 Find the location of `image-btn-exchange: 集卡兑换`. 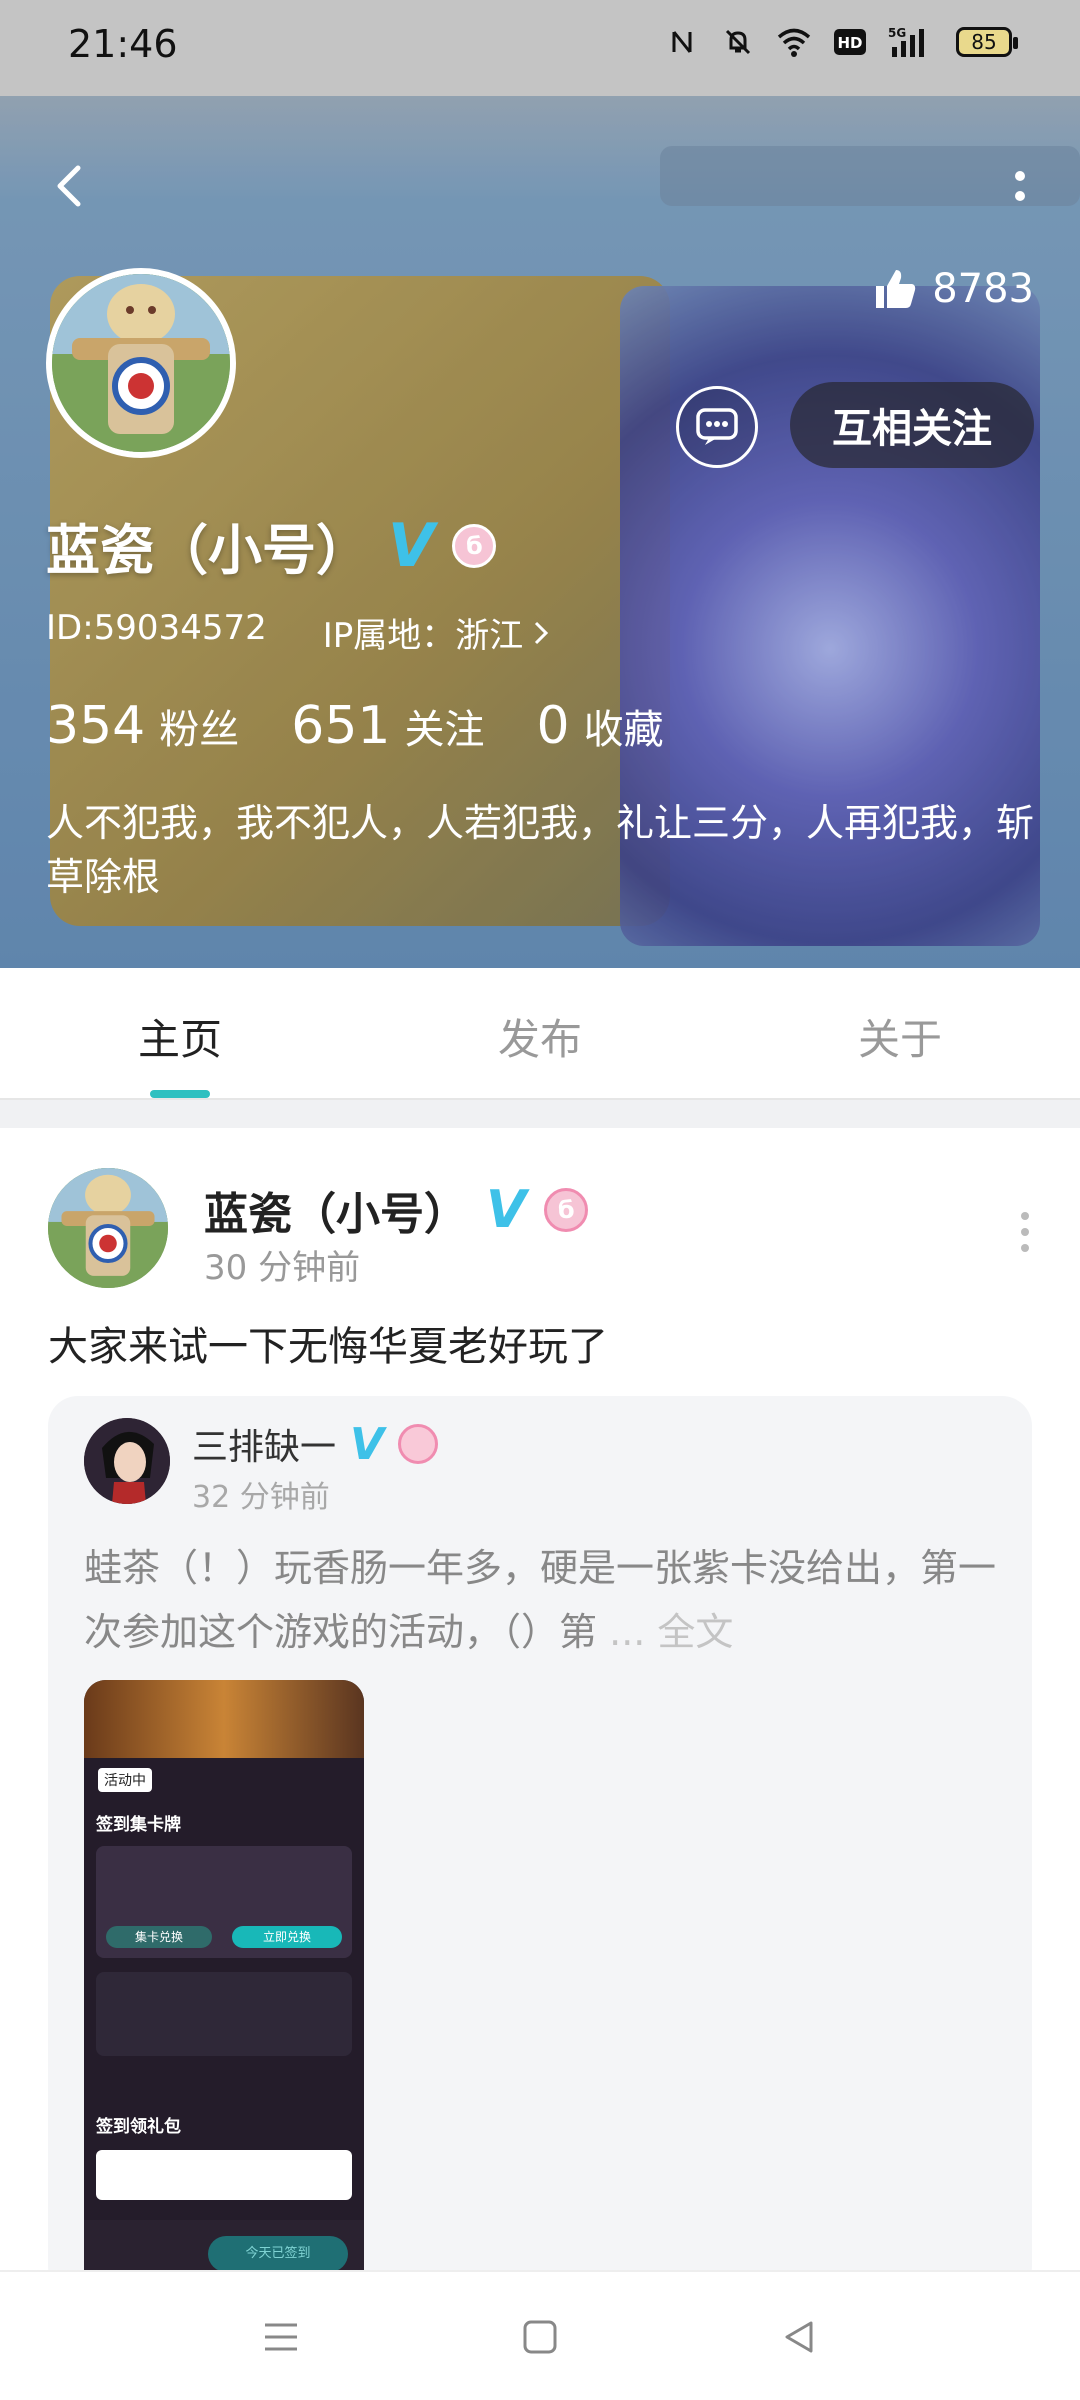

image-btn-exchange: 集卡兑换 is located at coordinates (159, 1937).